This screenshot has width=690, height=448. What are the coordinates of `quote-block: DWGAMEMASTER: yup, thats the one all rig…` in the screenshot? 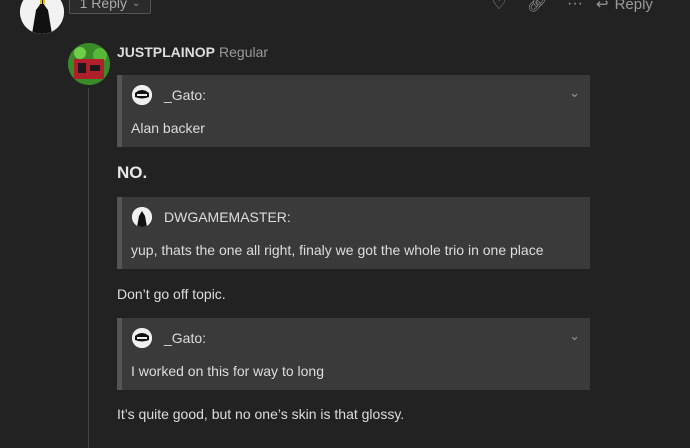 It's located at (353, 233).